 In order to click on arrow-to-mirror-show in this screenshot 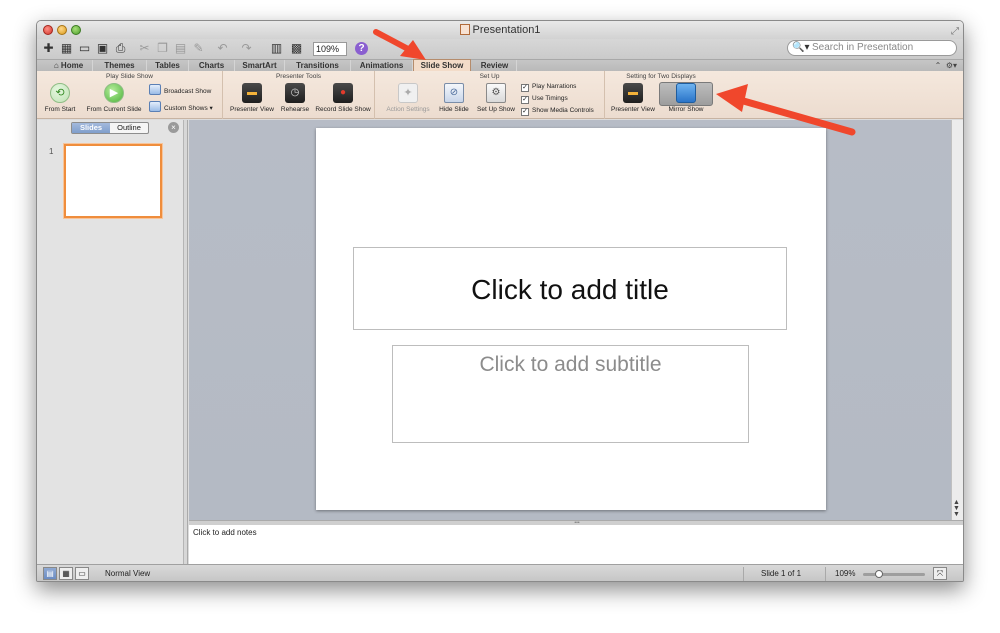, I will do `click(786, 110)`.